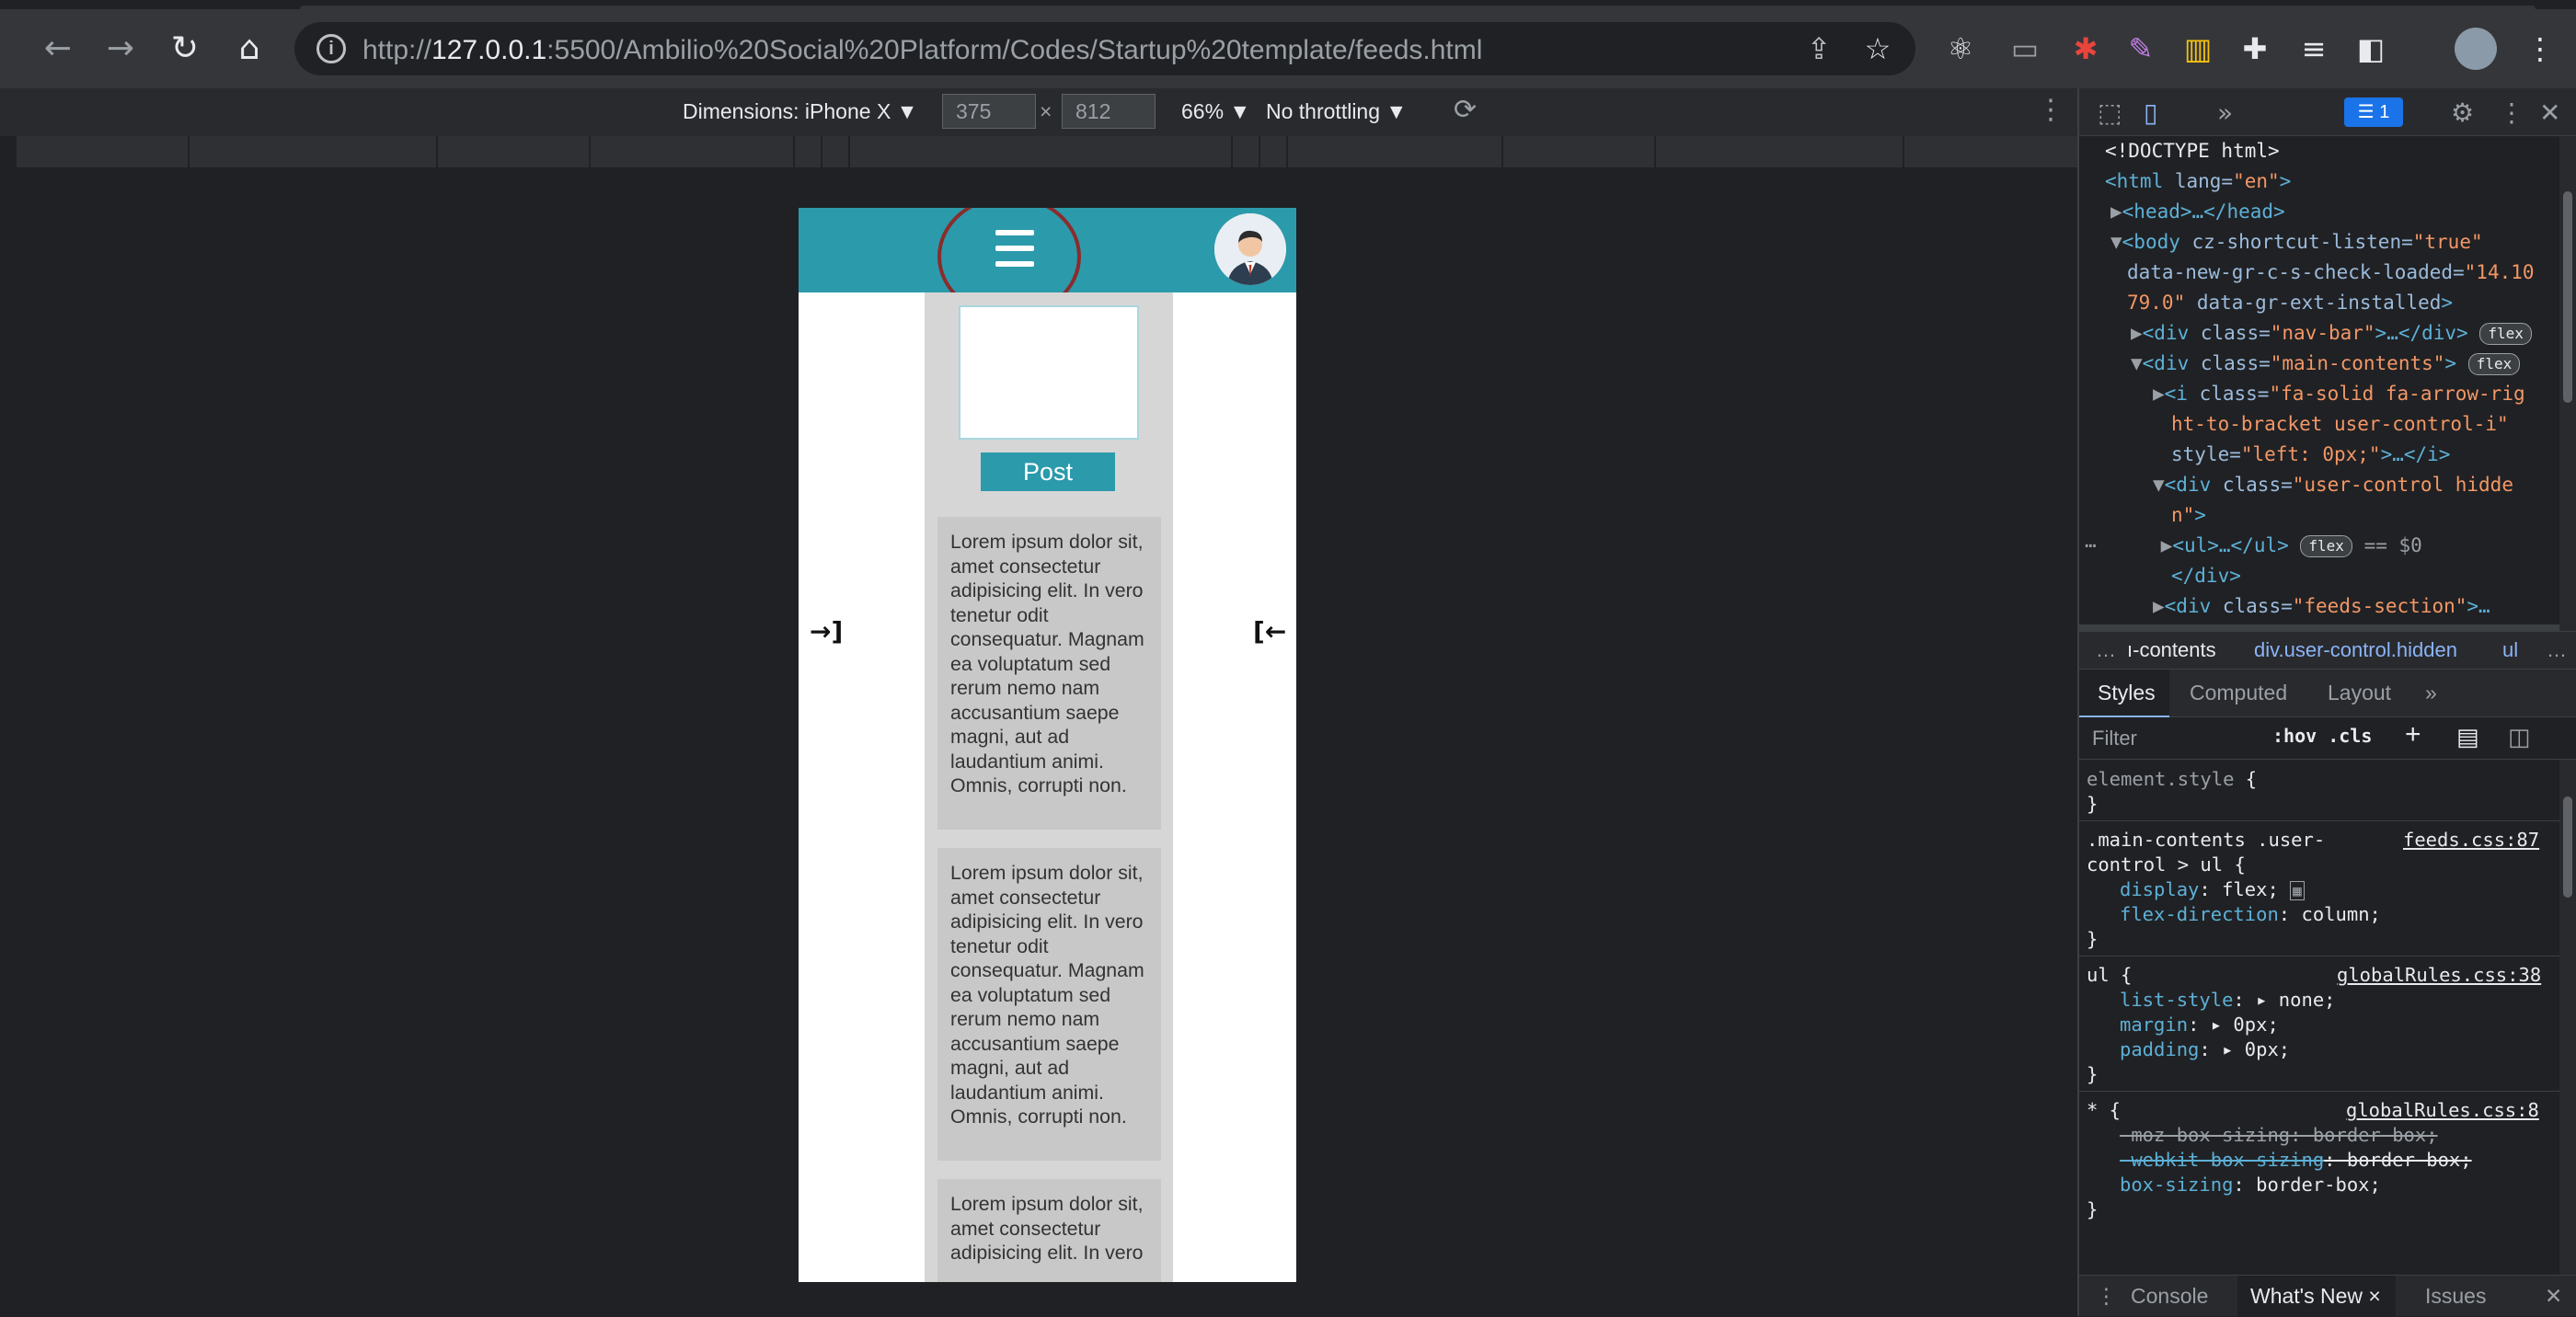 The width and height of the screenshot is (2576, 1317). Describe the element at coordinates (2085, 48) in the screenshot. I see `color-picker-icon: ✱` at that location.